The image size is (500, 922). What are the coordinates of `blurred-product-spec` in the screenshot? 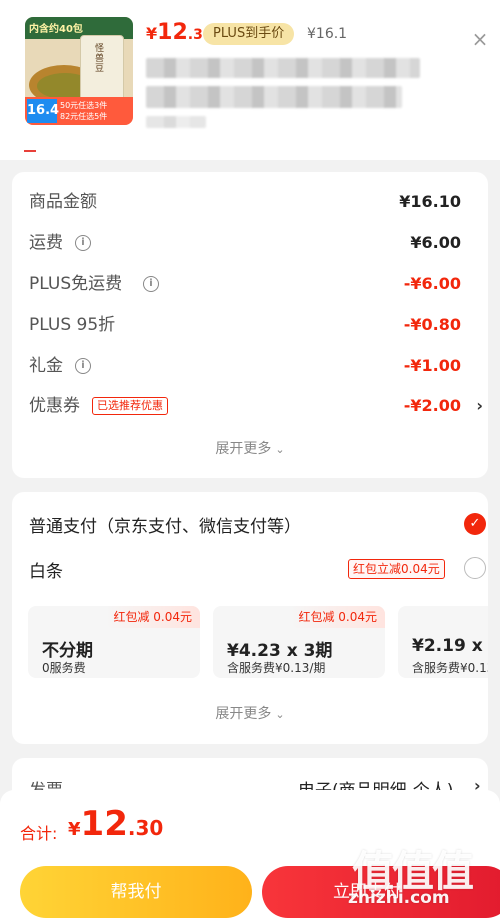 It's located at (274, 97).